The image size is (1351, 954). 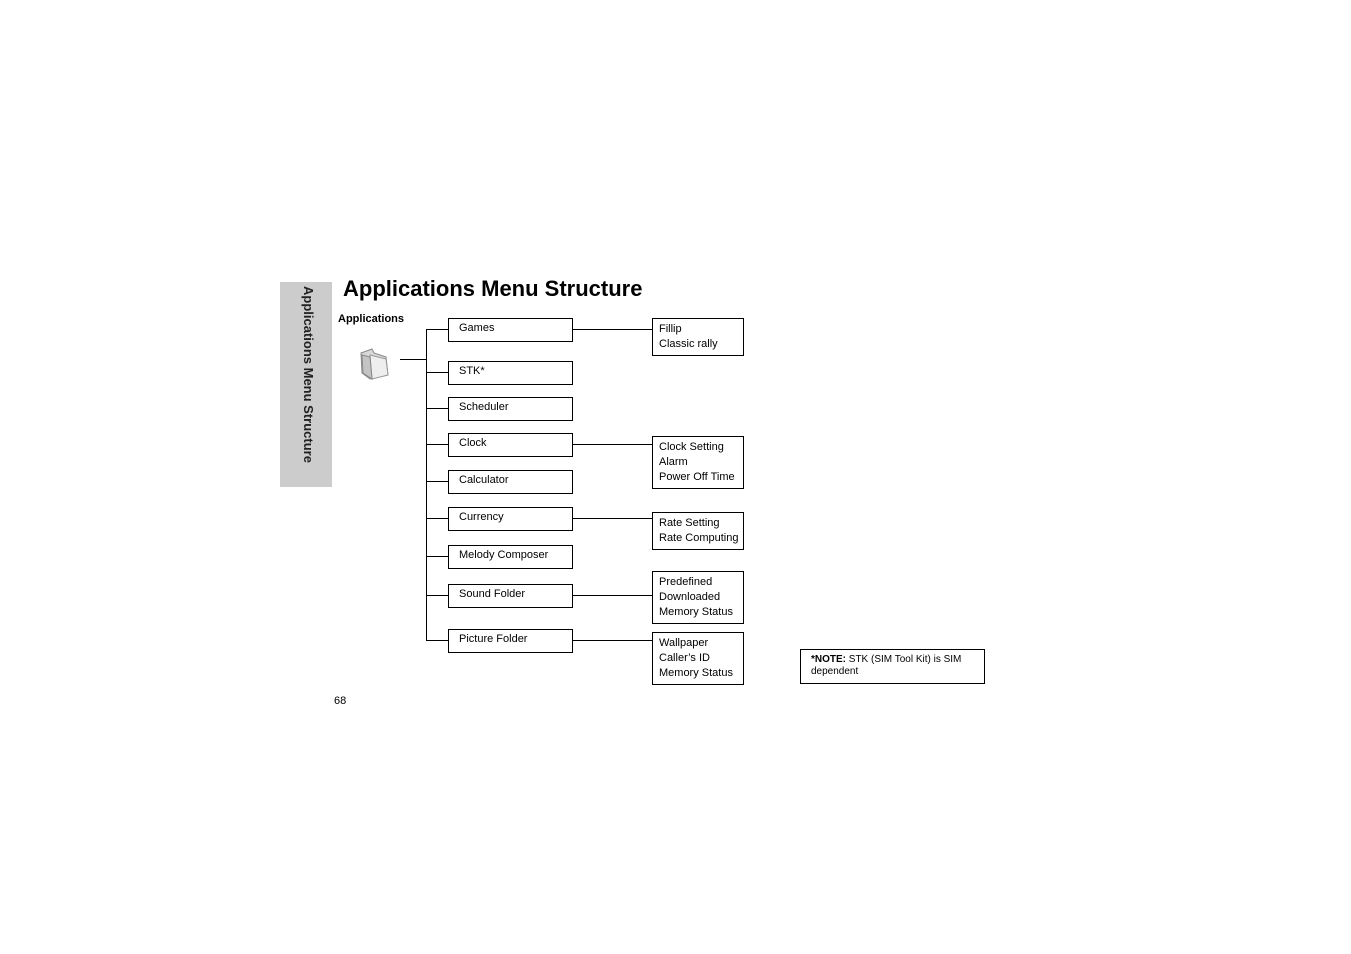 I want to click on menu-item: Currency, so click(x=510, y=519).